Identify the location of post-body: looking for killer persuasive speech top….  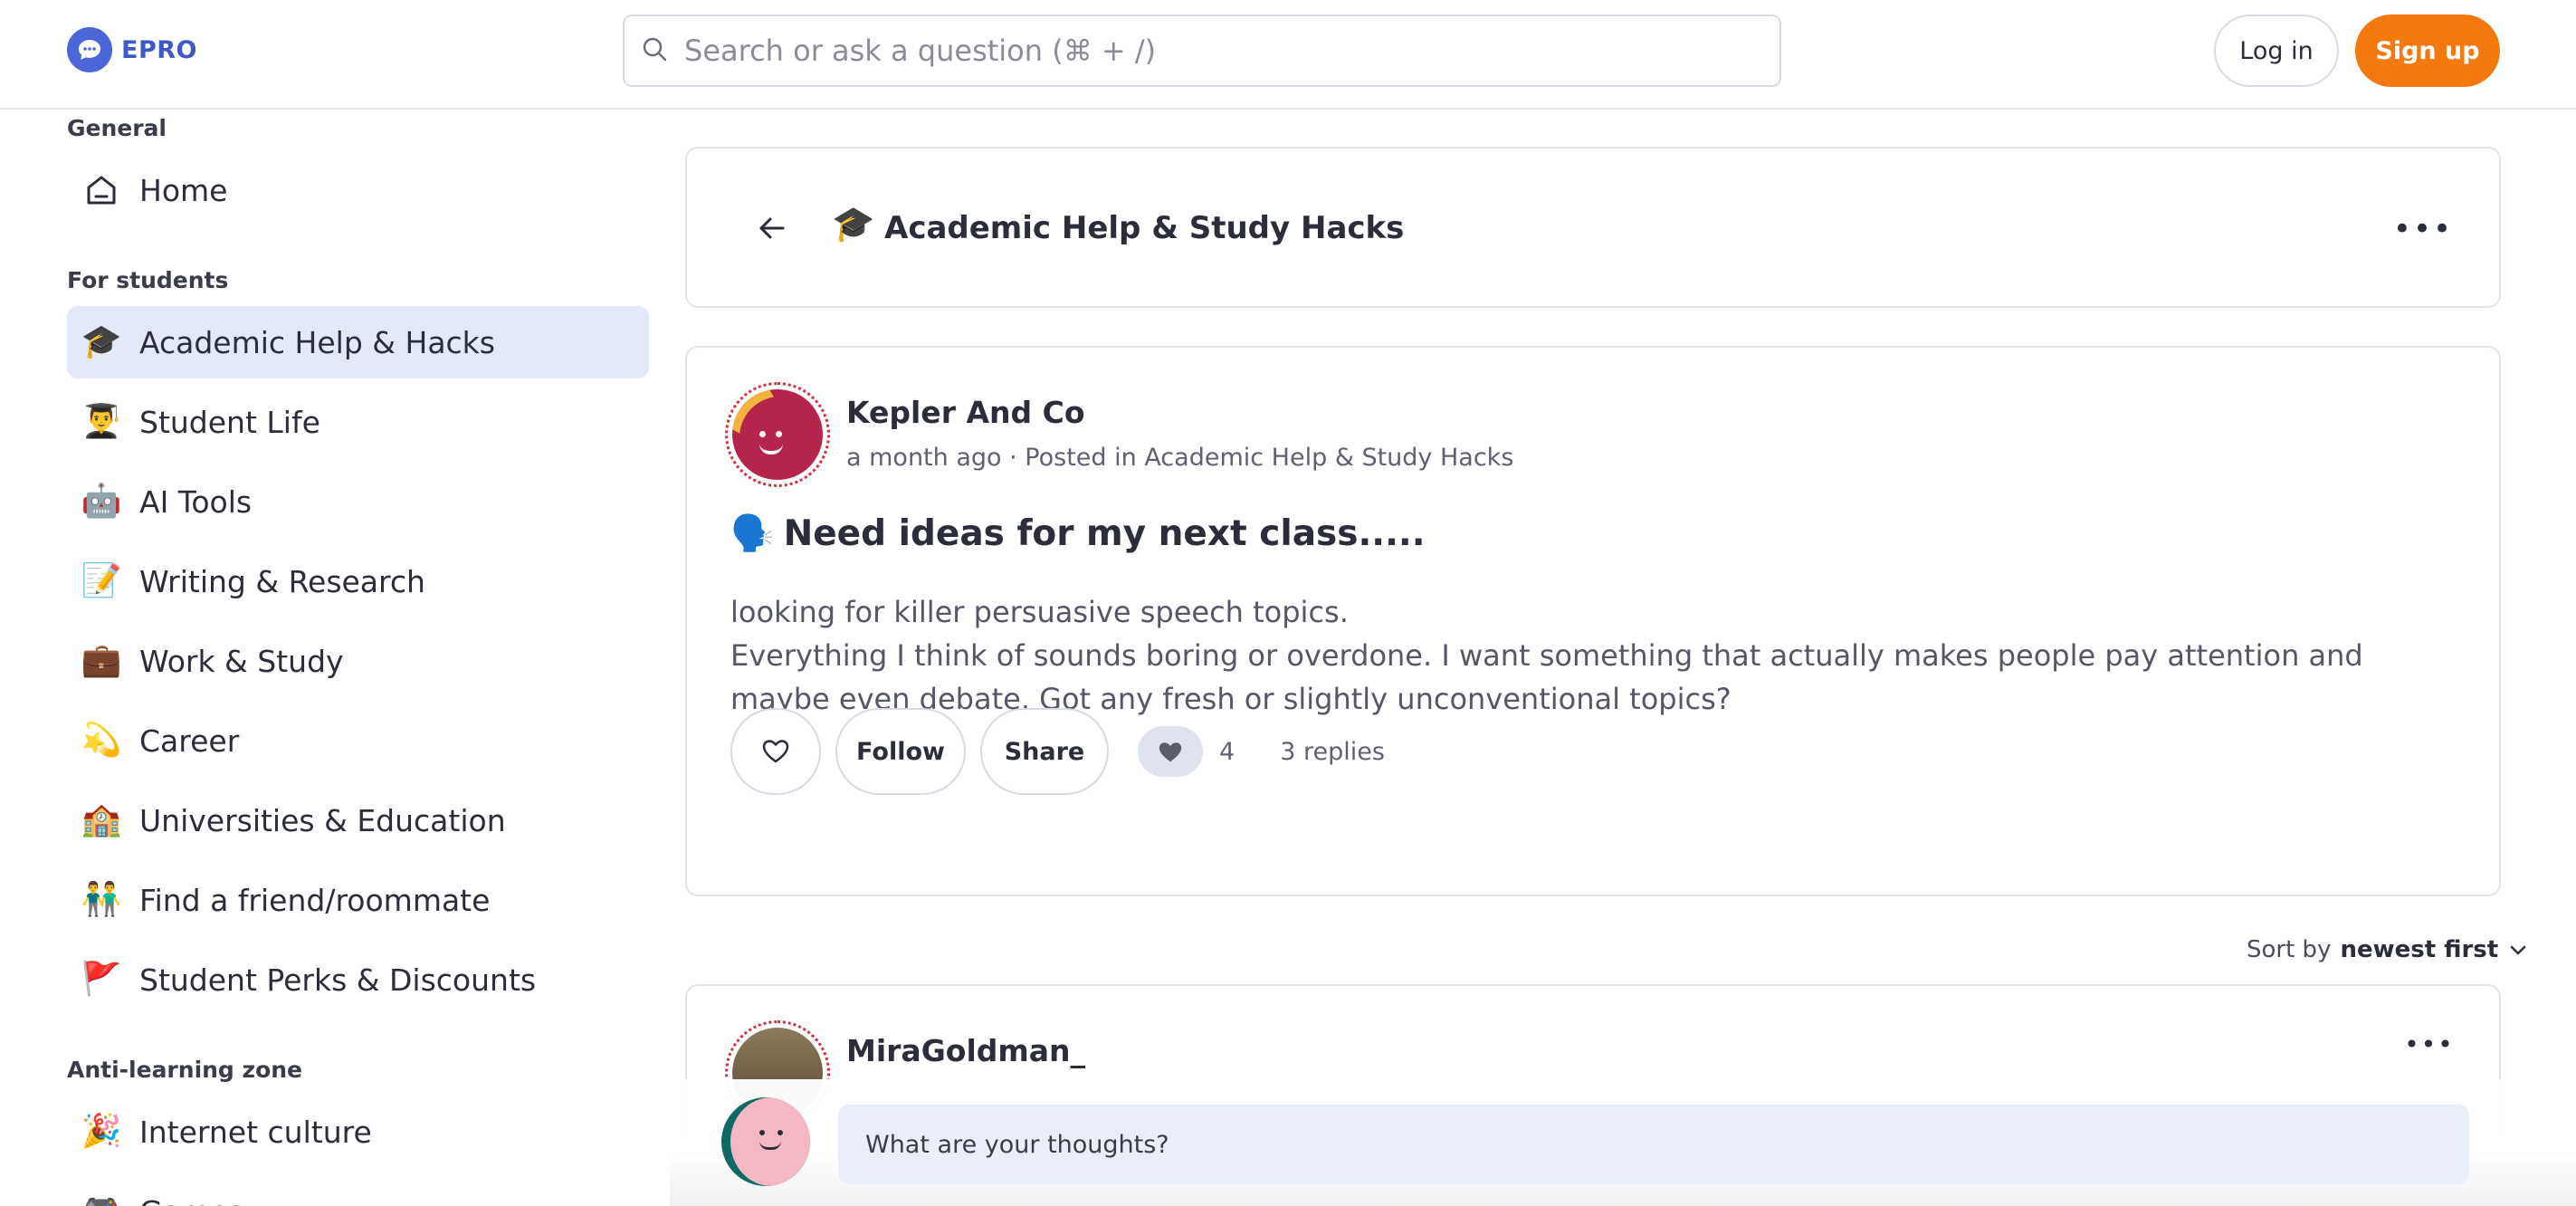
(1599, 655).